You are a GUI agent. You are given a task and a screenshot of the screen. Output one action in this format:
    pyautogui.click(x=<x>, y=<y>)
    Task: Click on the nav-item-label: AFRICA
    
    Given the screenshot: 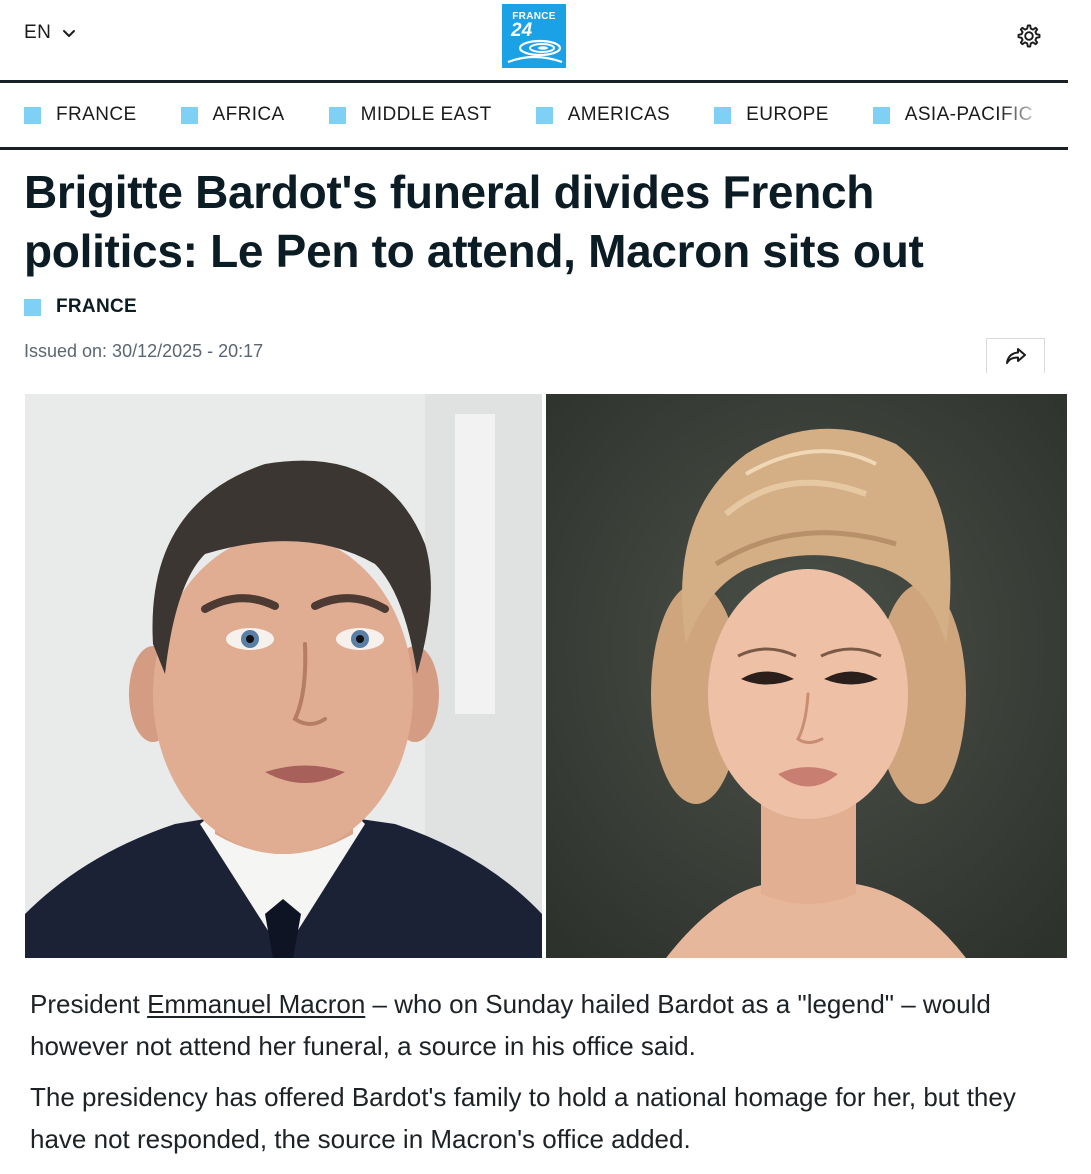 What is the action you would take?
    pyautogui.click(x=248, y=114)
    